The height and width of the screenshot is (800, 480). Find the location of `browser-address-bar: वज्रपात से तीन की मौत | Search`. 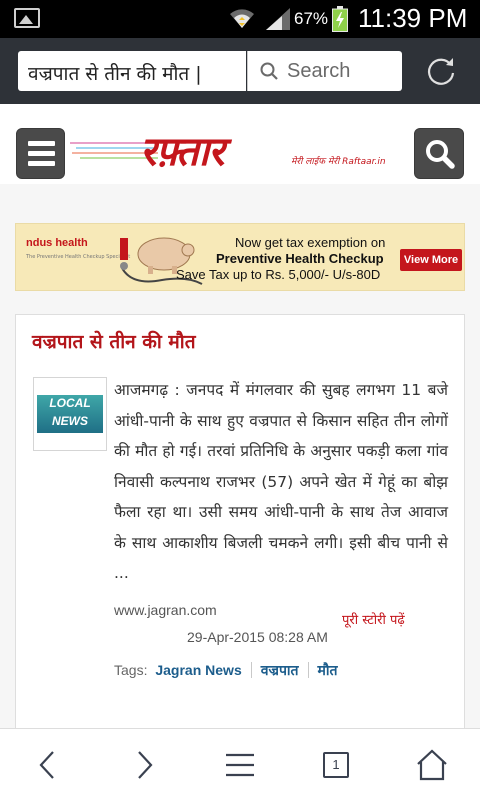

browser-address-bar: वज्रपात से तीन की मौत | Search is located at coordinates (240, 71).